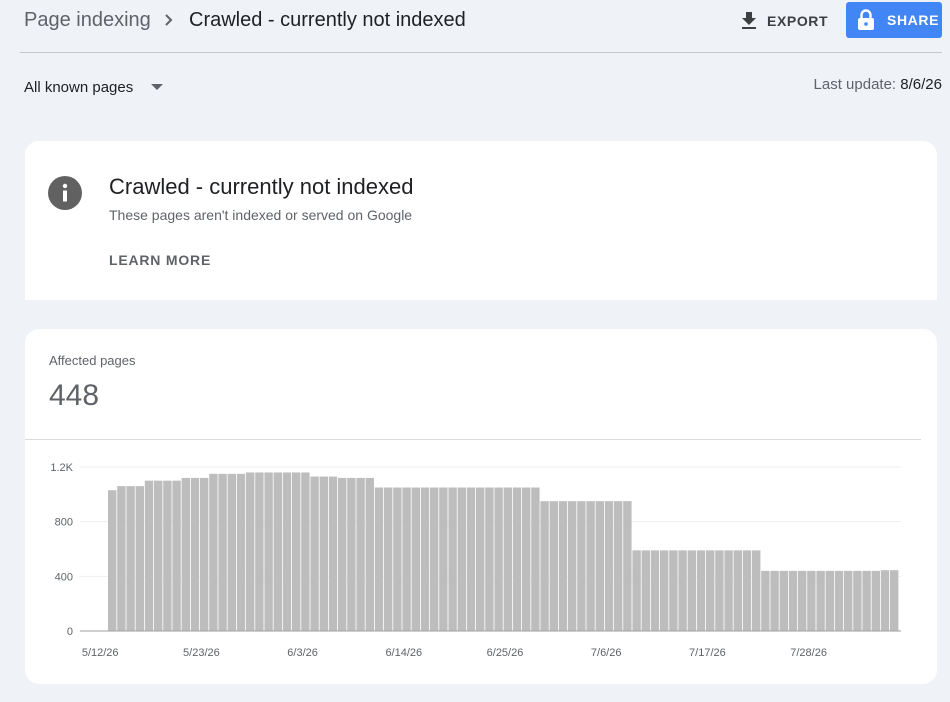  Describe the element at coordinates (606, 653) in the screenshot. I see `x-tick-label: 7/6/26` at that location.